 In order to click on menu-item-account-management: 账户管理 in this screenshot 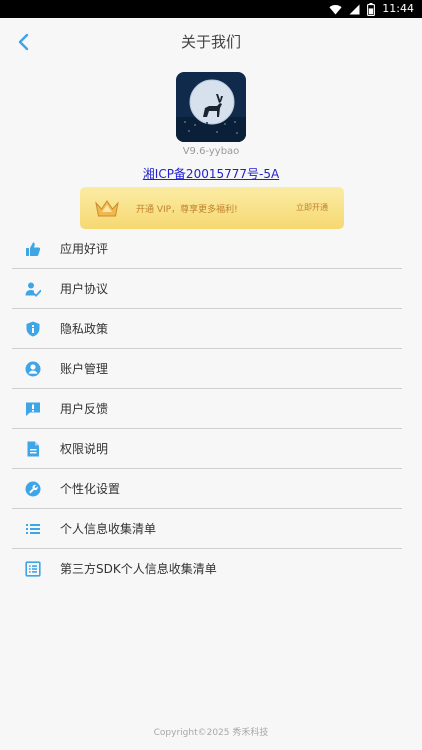, I will do `click(207, 369)`.